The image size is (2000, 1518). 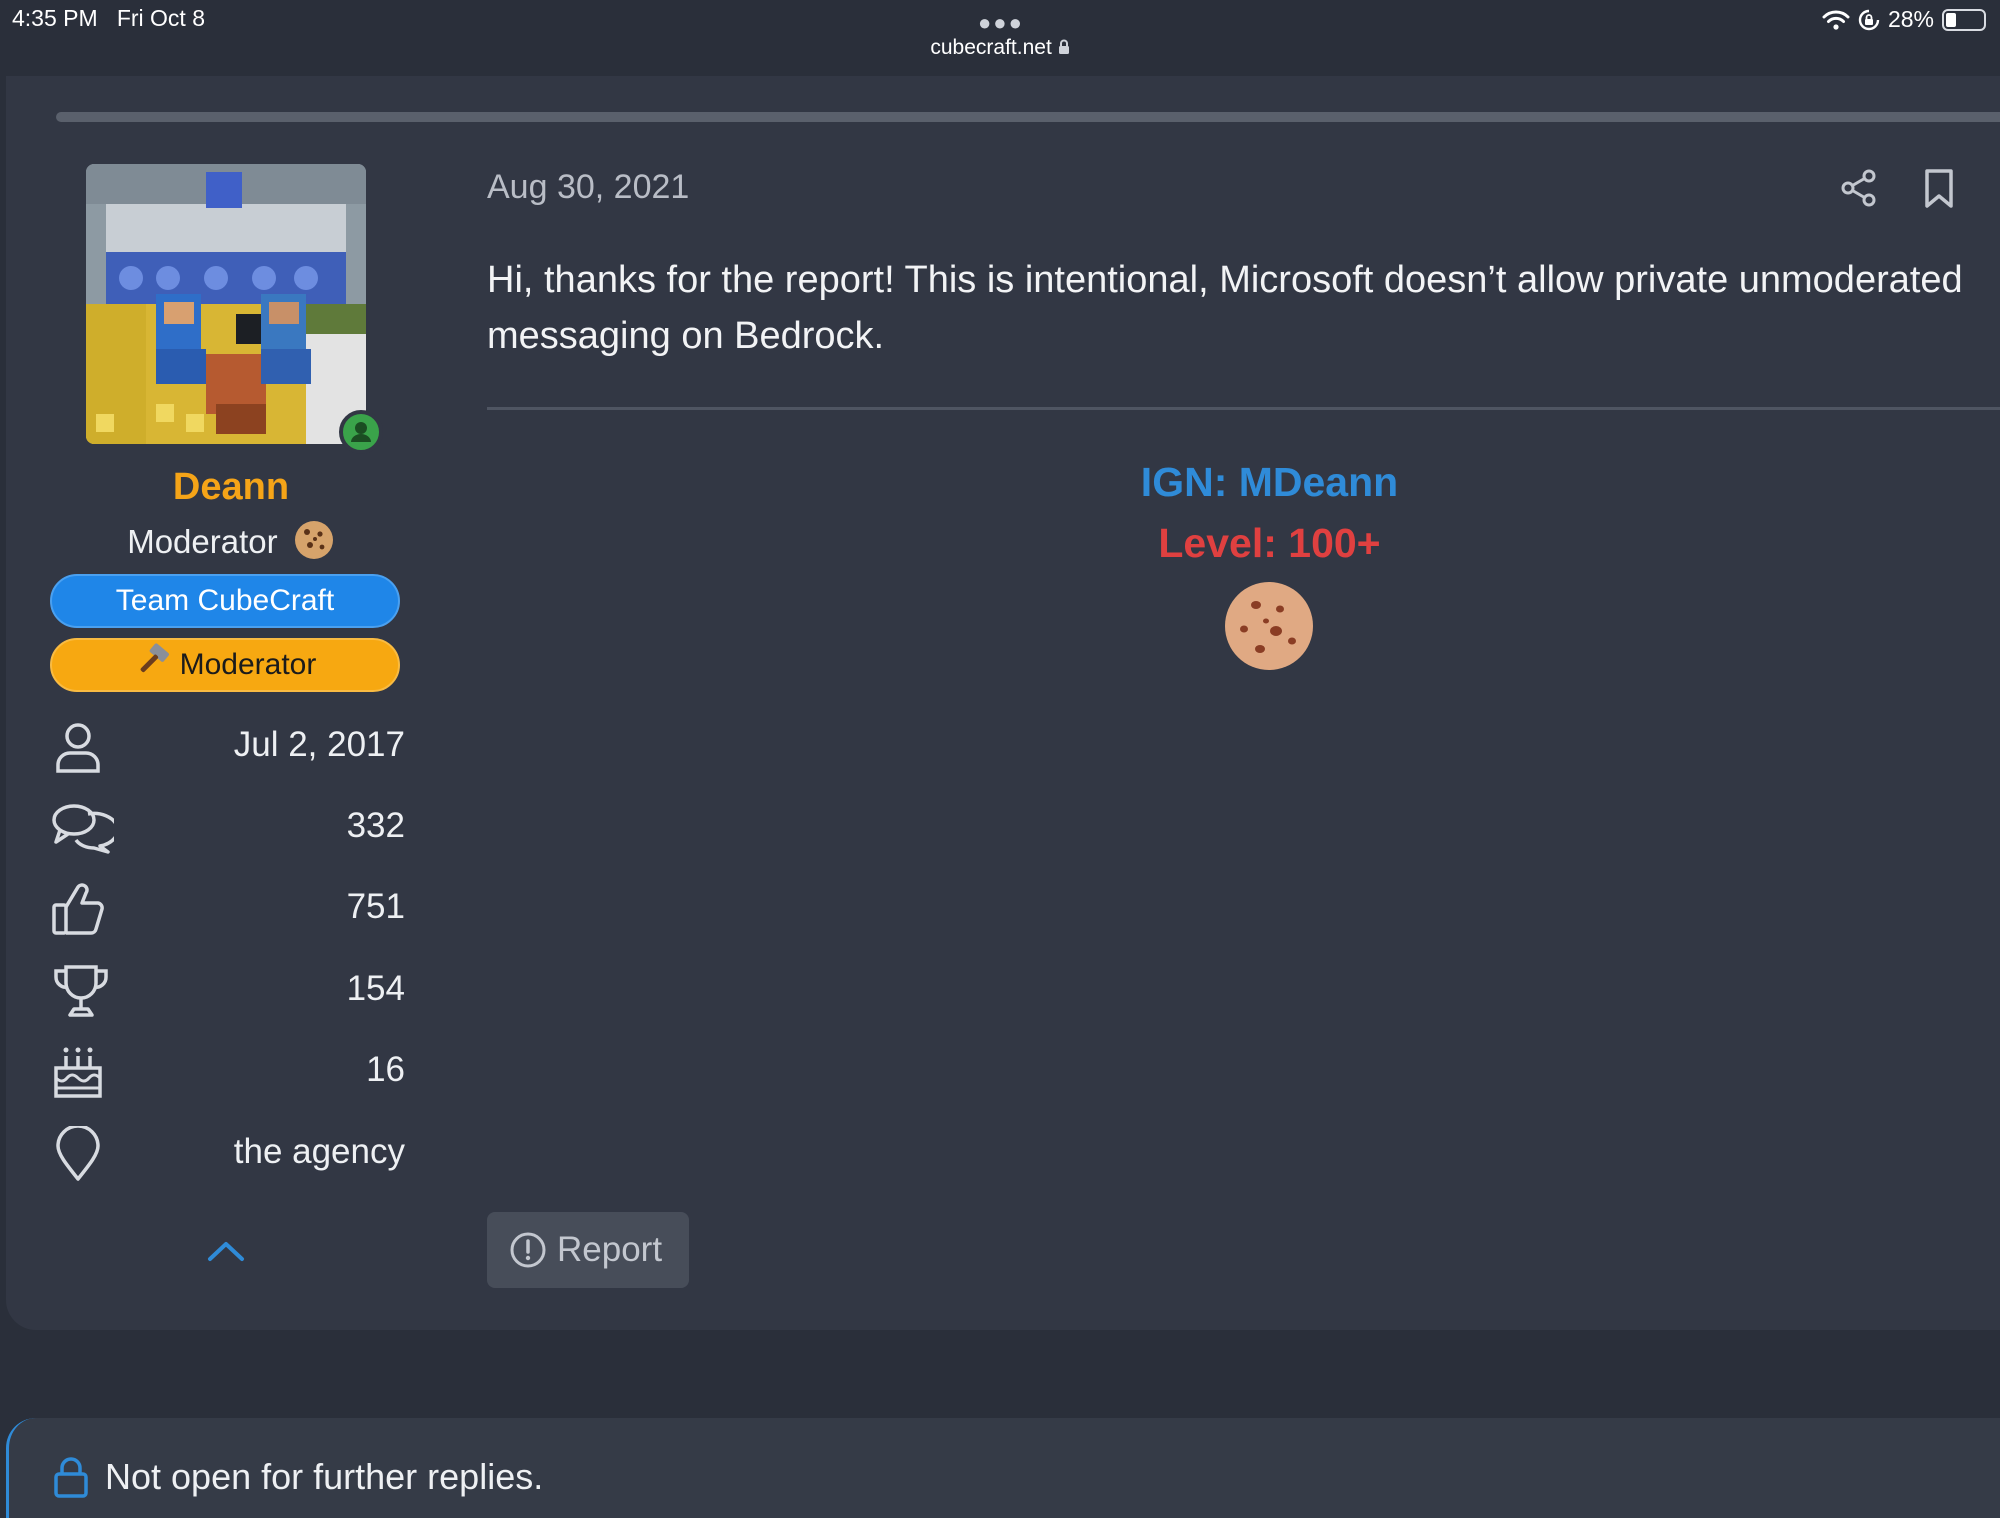 I want to click on status-bar: 4:35 PM Fri Oct 8 ●●● cubecraft.net 28%, so click(x=1000, y=38).